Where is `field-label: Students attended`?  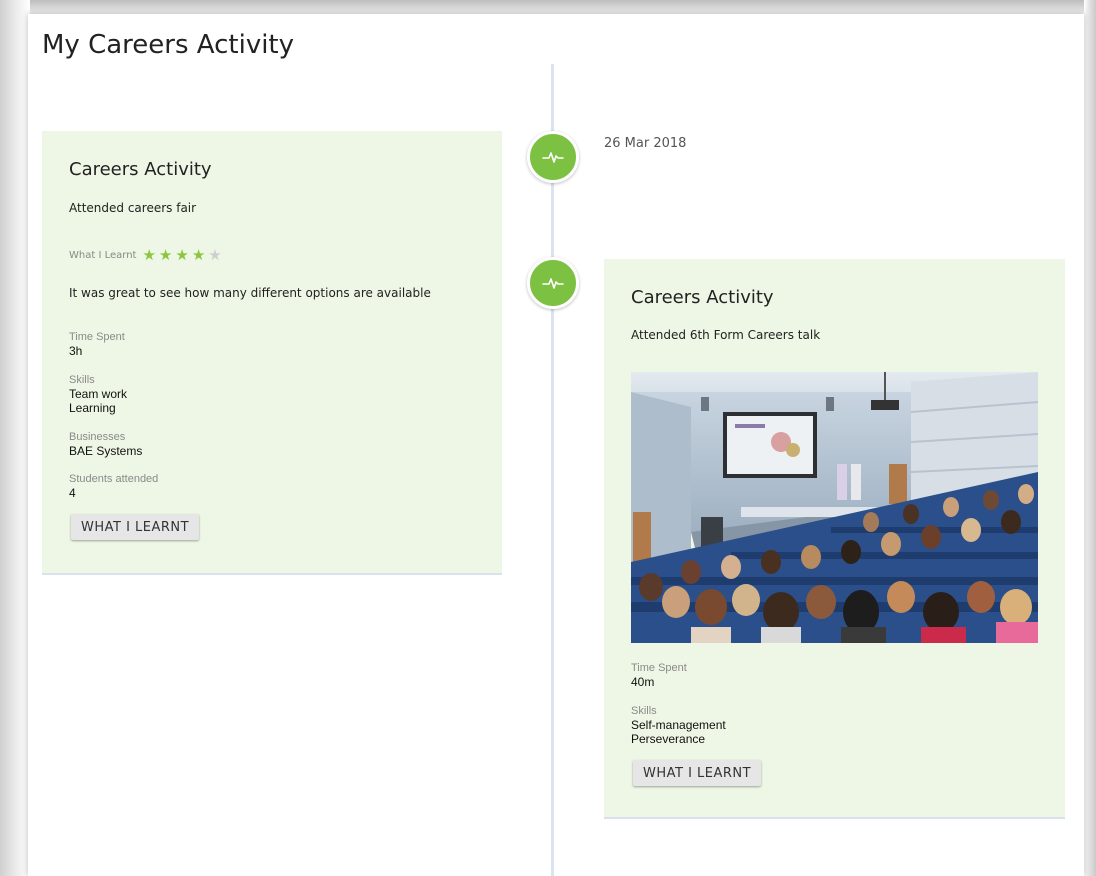 field-label: Students attended is located at coordinates (114, 479).